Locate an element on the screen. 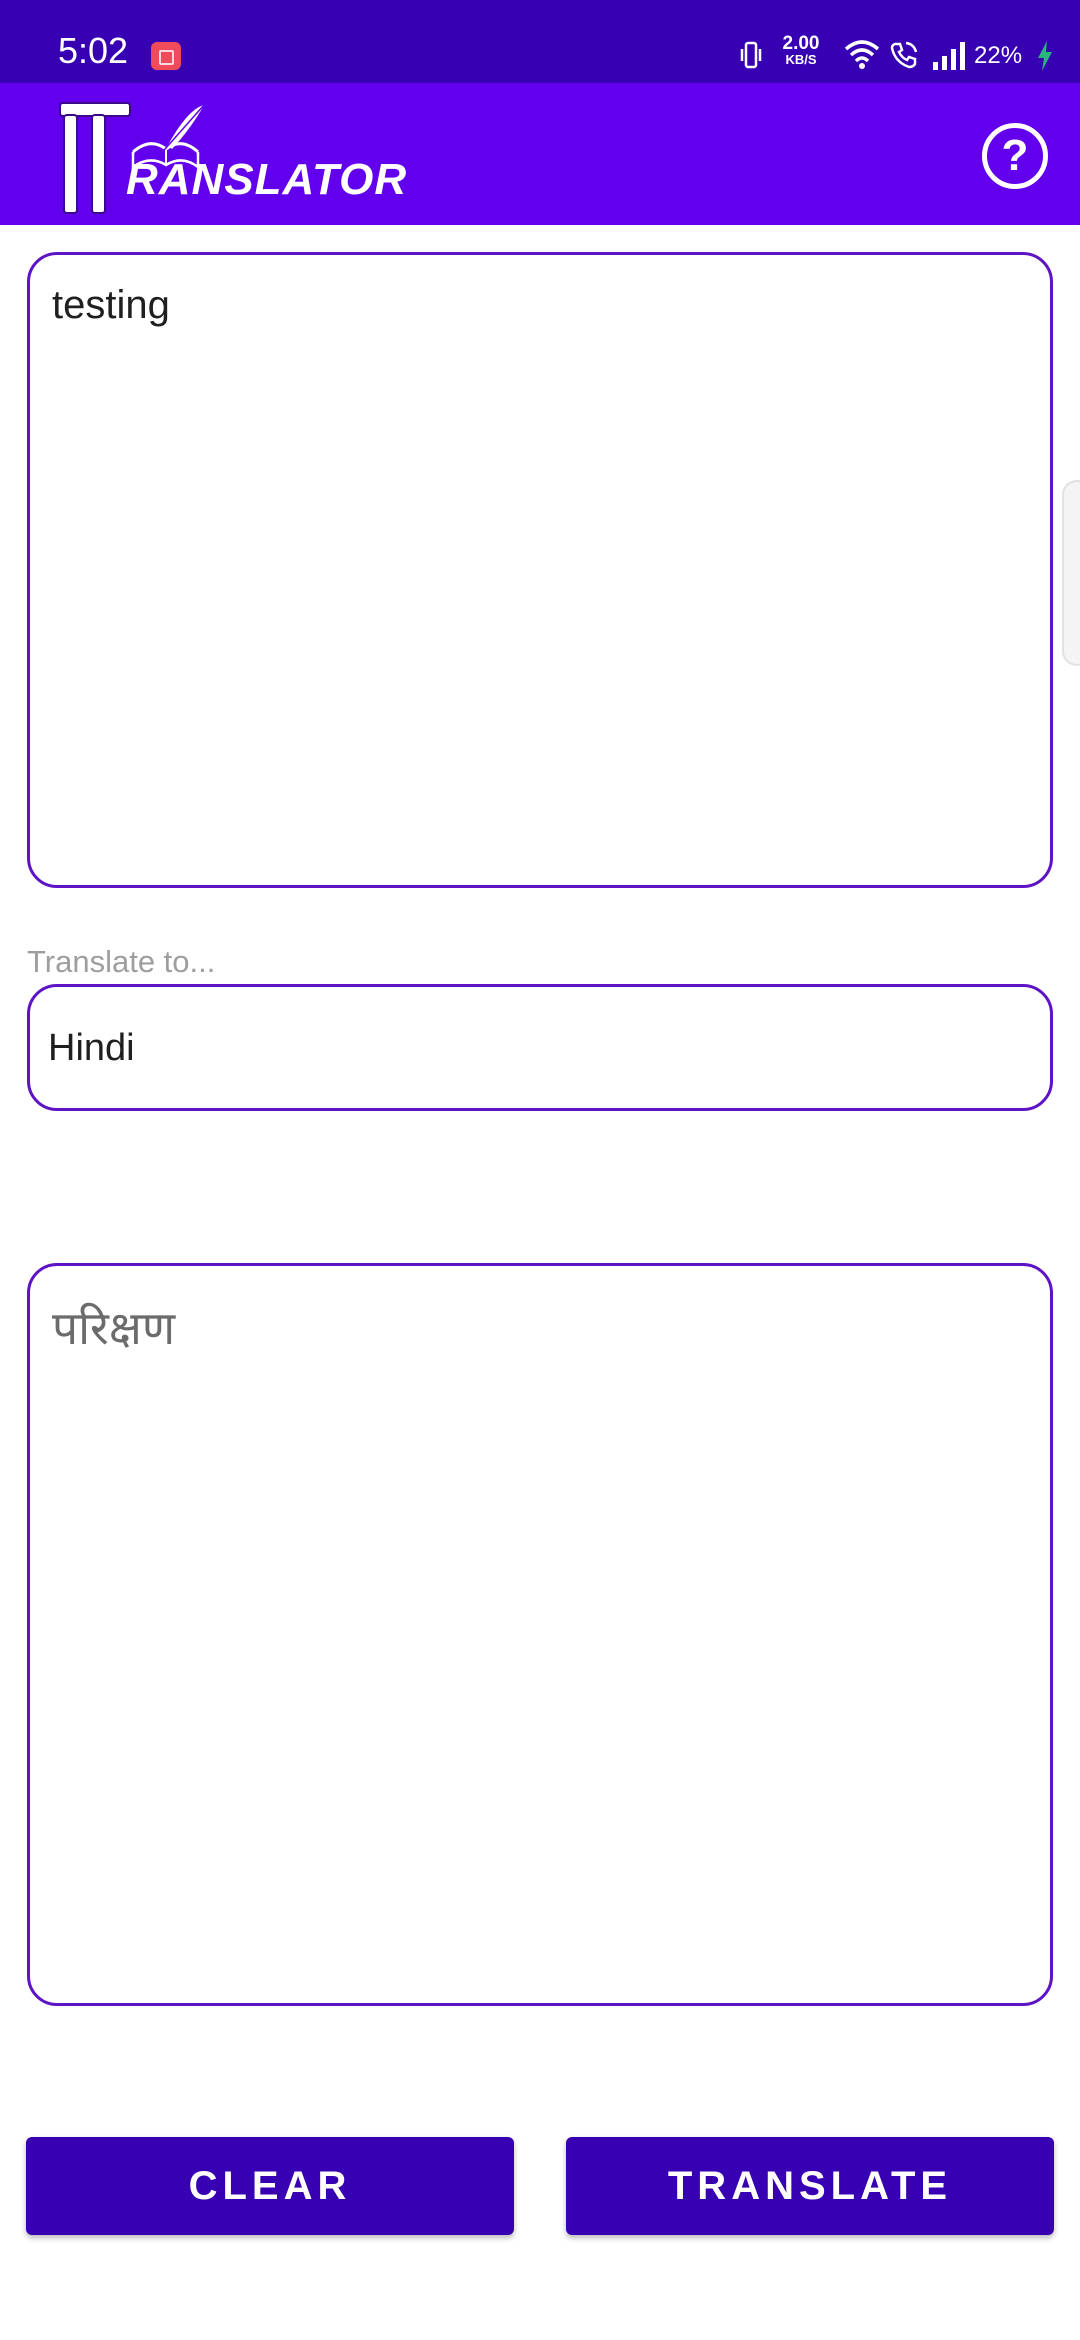 The width and height of the screenshot is (1080, 2340). app-bar: RANSLATOR ? is located at coordinates (540, 154).